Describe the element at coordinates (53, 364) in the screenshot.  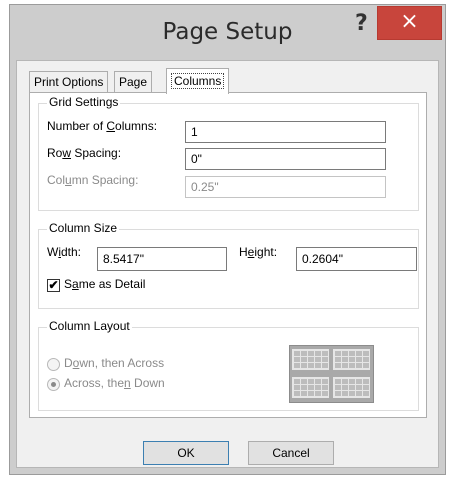
I see `down-then-across-radio` at that location.